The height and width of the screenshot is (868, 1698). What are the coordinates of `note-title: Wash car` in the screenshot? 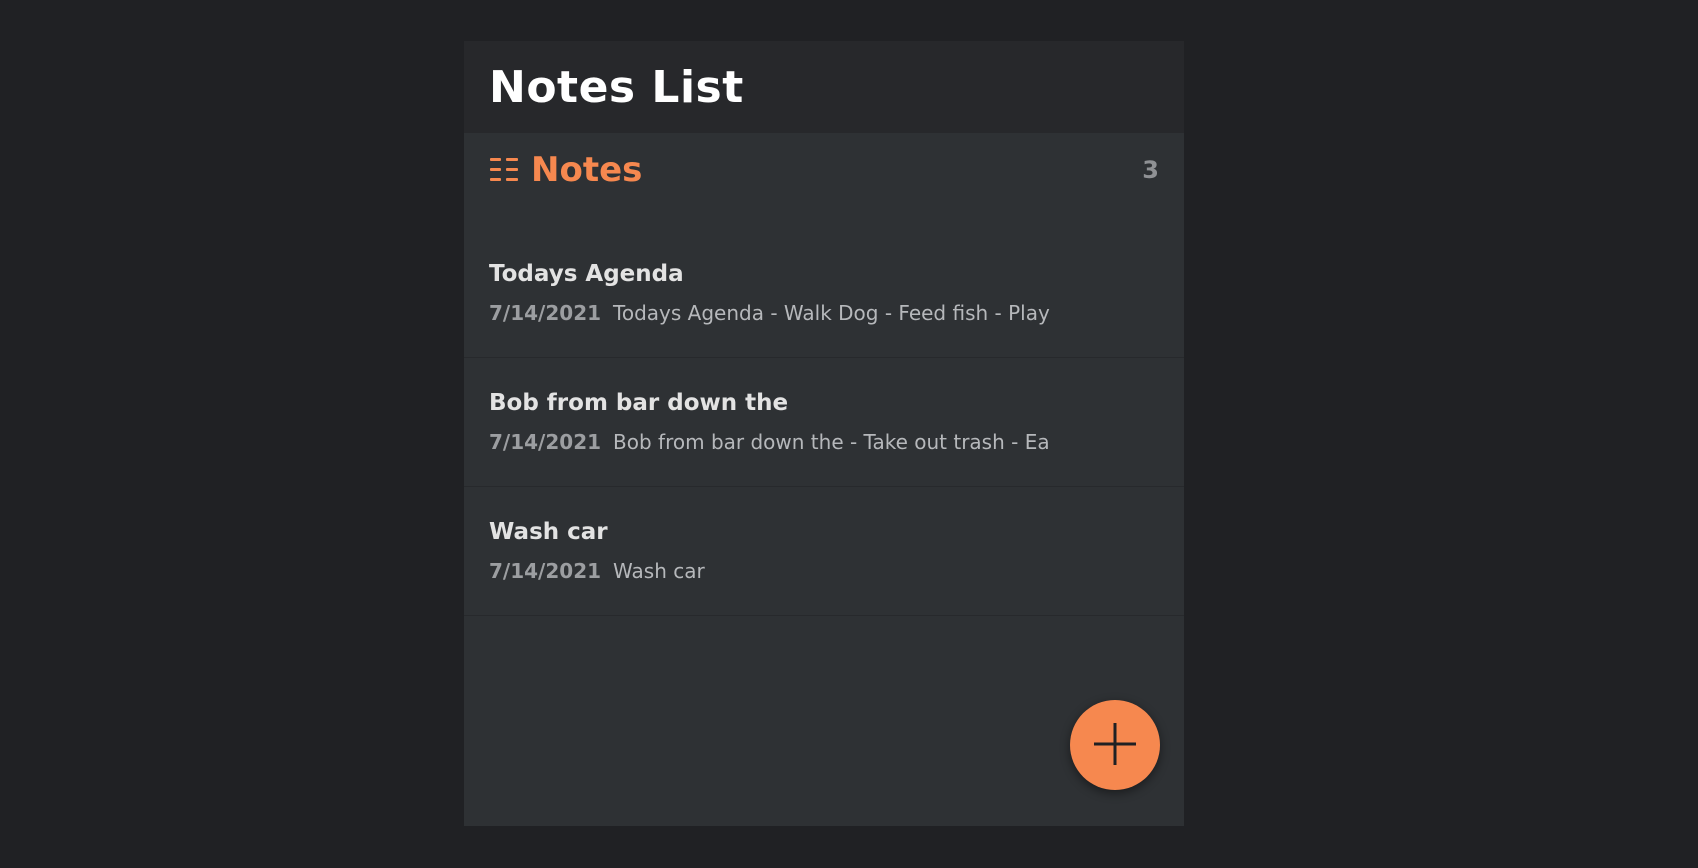 It's located at (548, 532).